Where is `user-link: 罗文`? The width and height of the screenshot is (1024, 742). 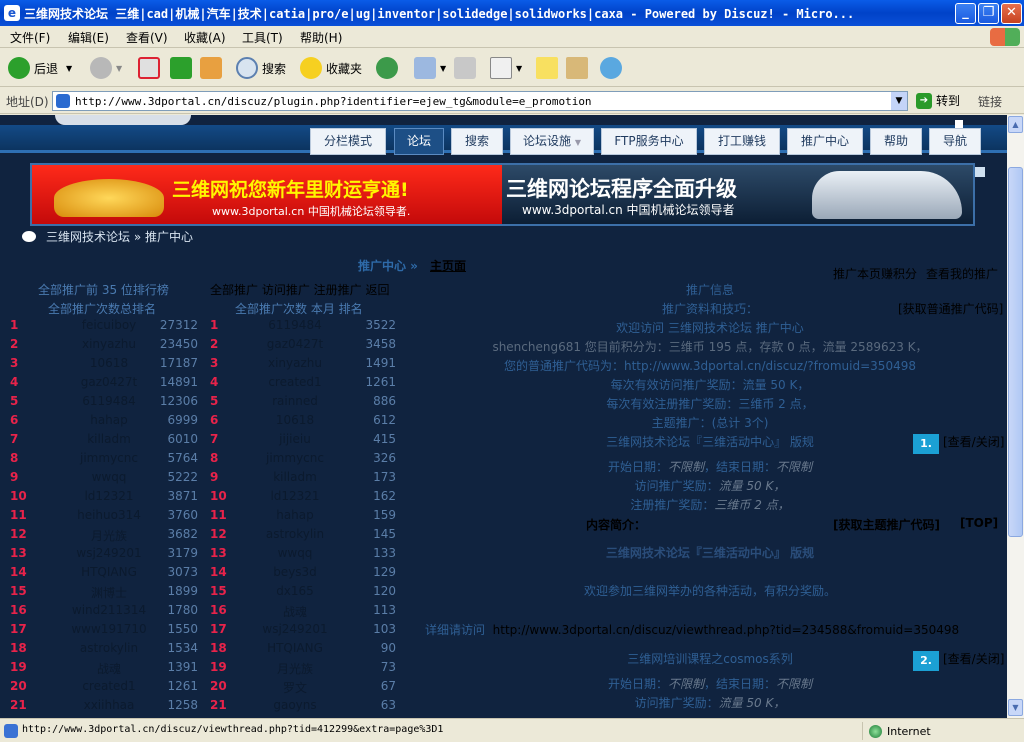 user-link: 罗文 is located at coordinates (295, 687).